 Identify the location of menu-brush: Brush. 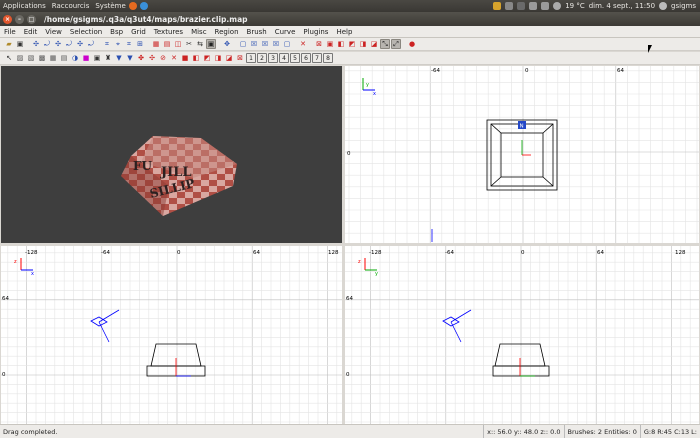
(257, 32).